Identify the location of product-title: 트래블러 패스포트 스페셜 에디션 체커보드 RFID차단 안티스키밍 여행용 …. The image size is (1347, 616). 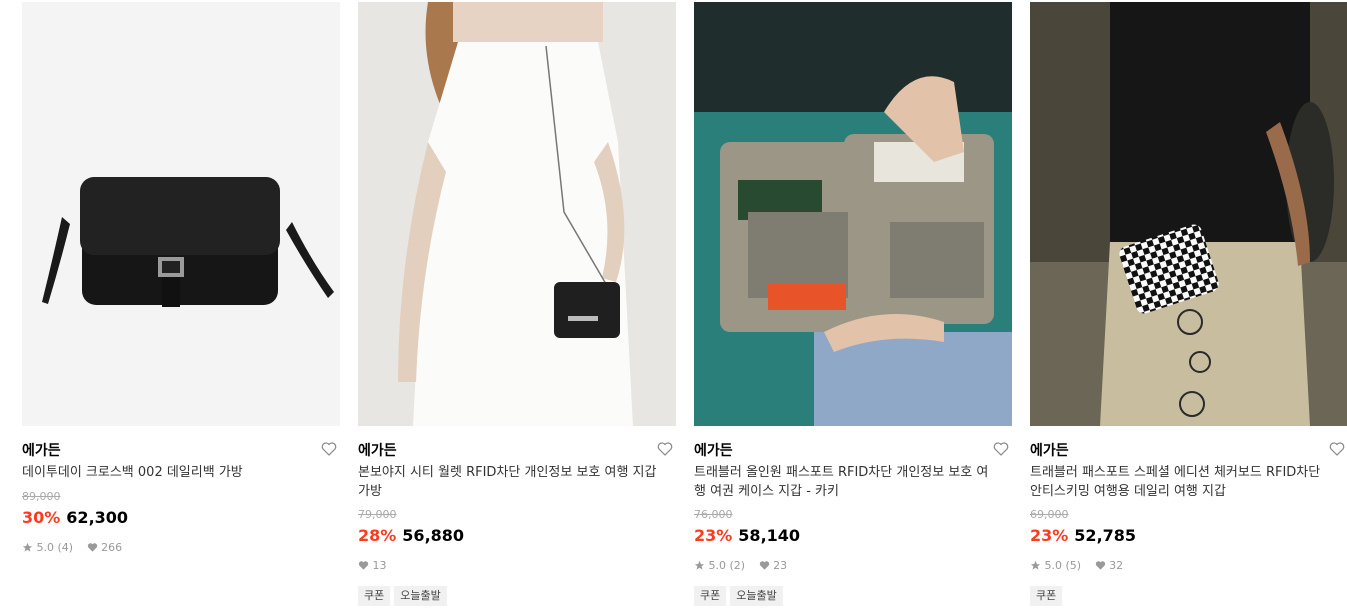
(1180, 482).